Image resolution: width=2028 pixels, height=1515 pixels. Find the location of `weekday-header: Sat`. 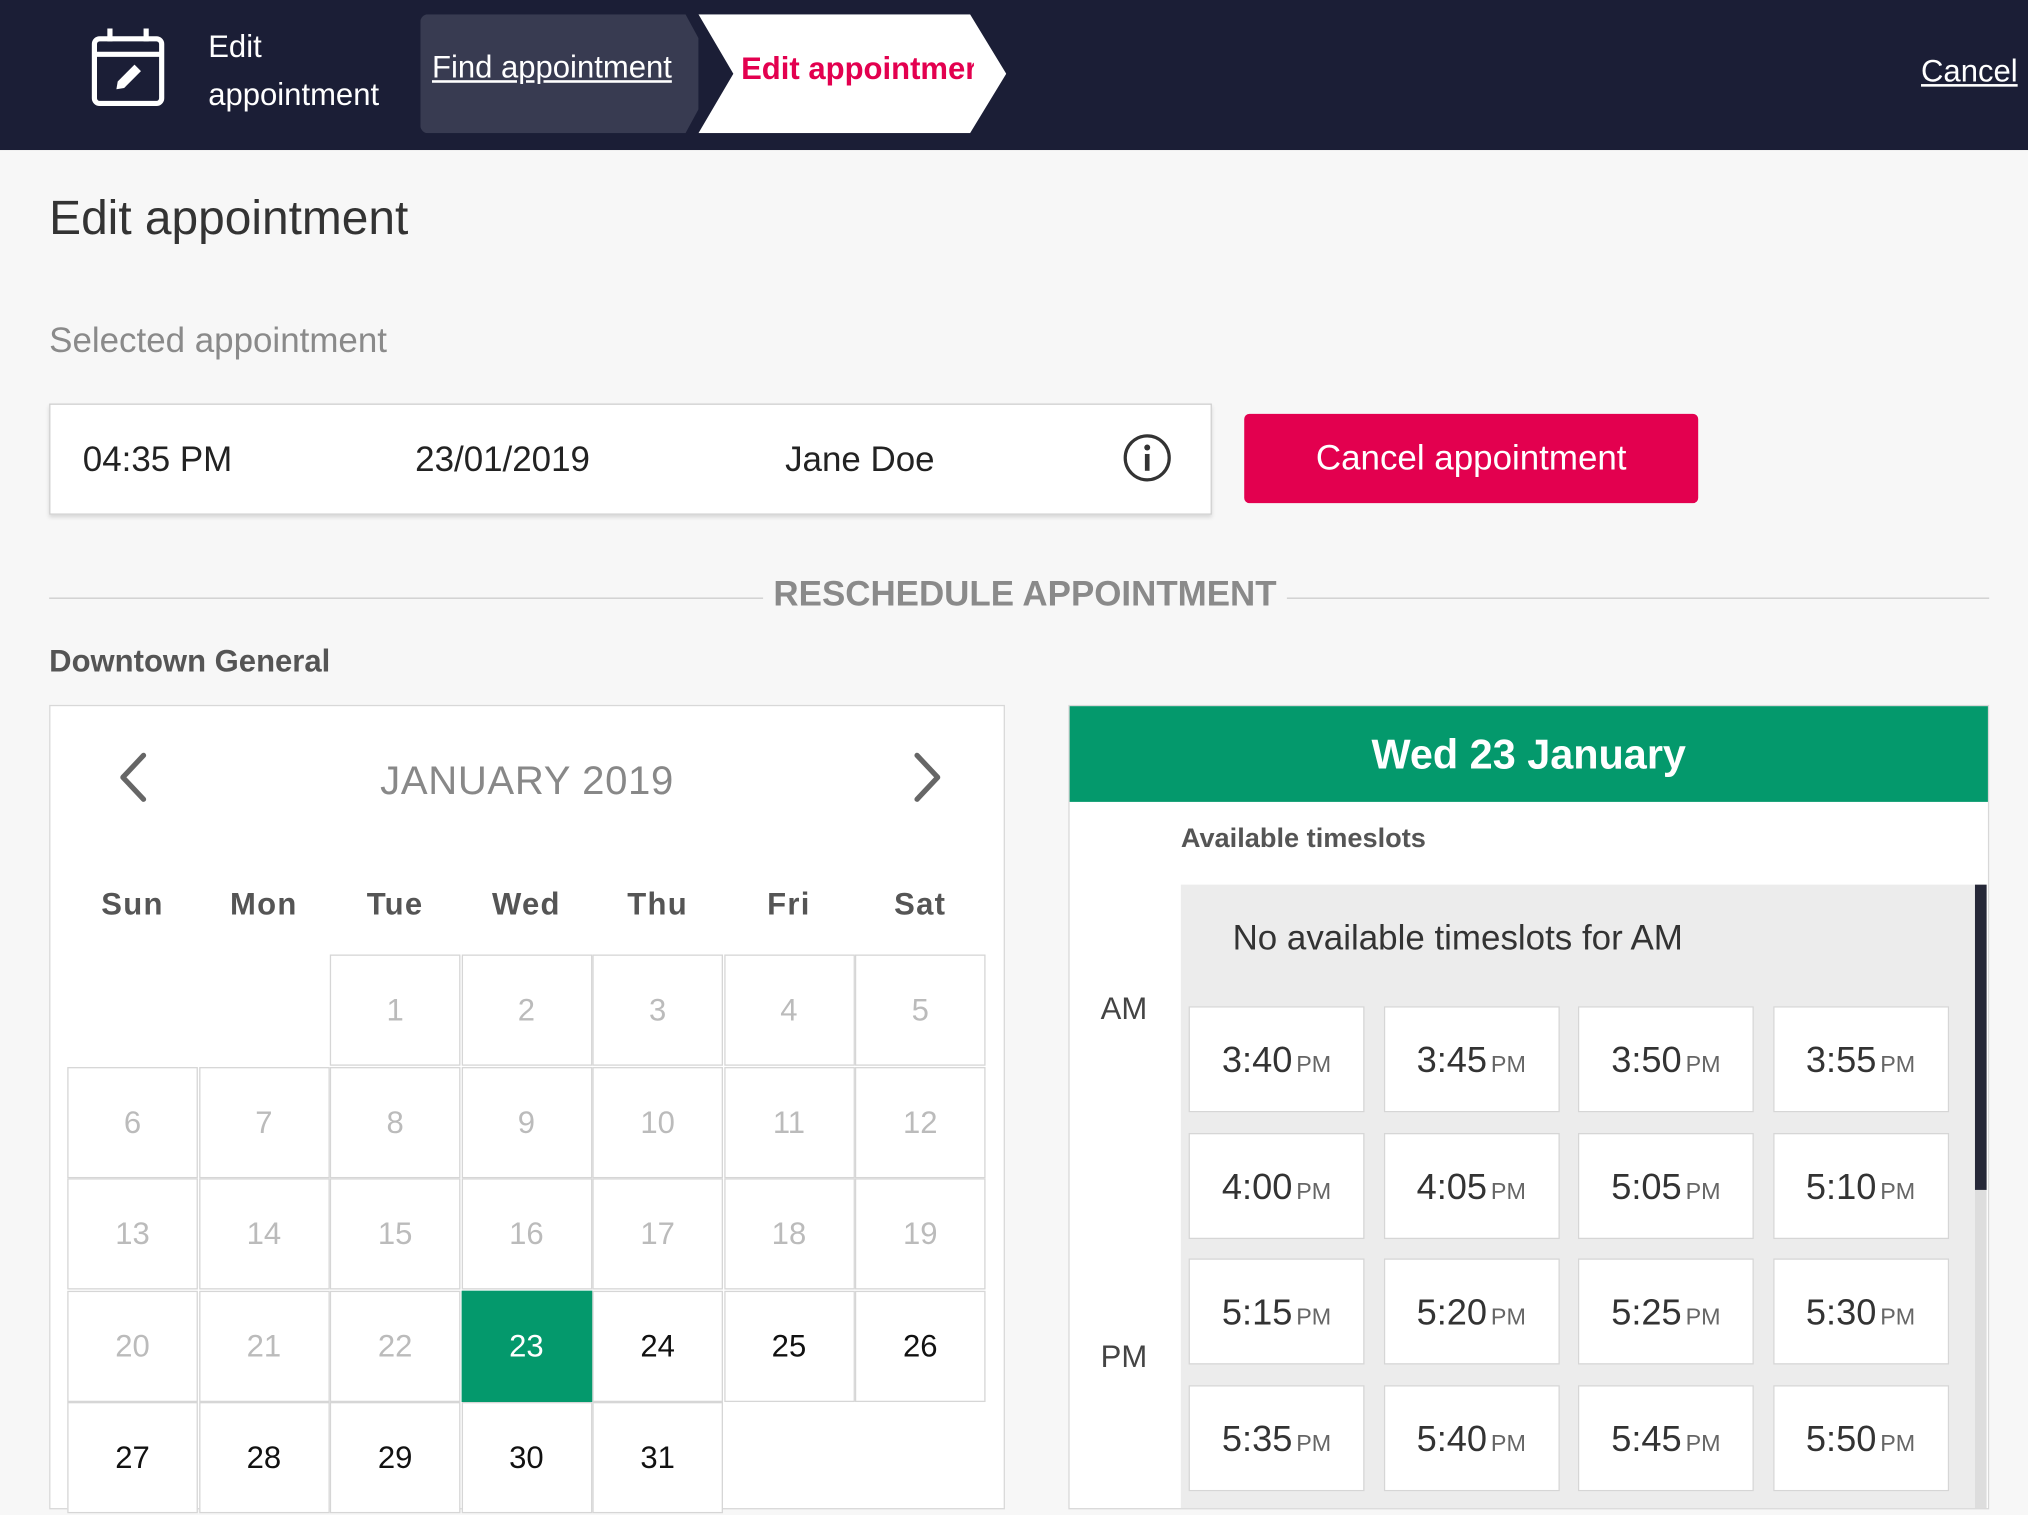

weekday-header: Sat is located at coordinates (920, 905).